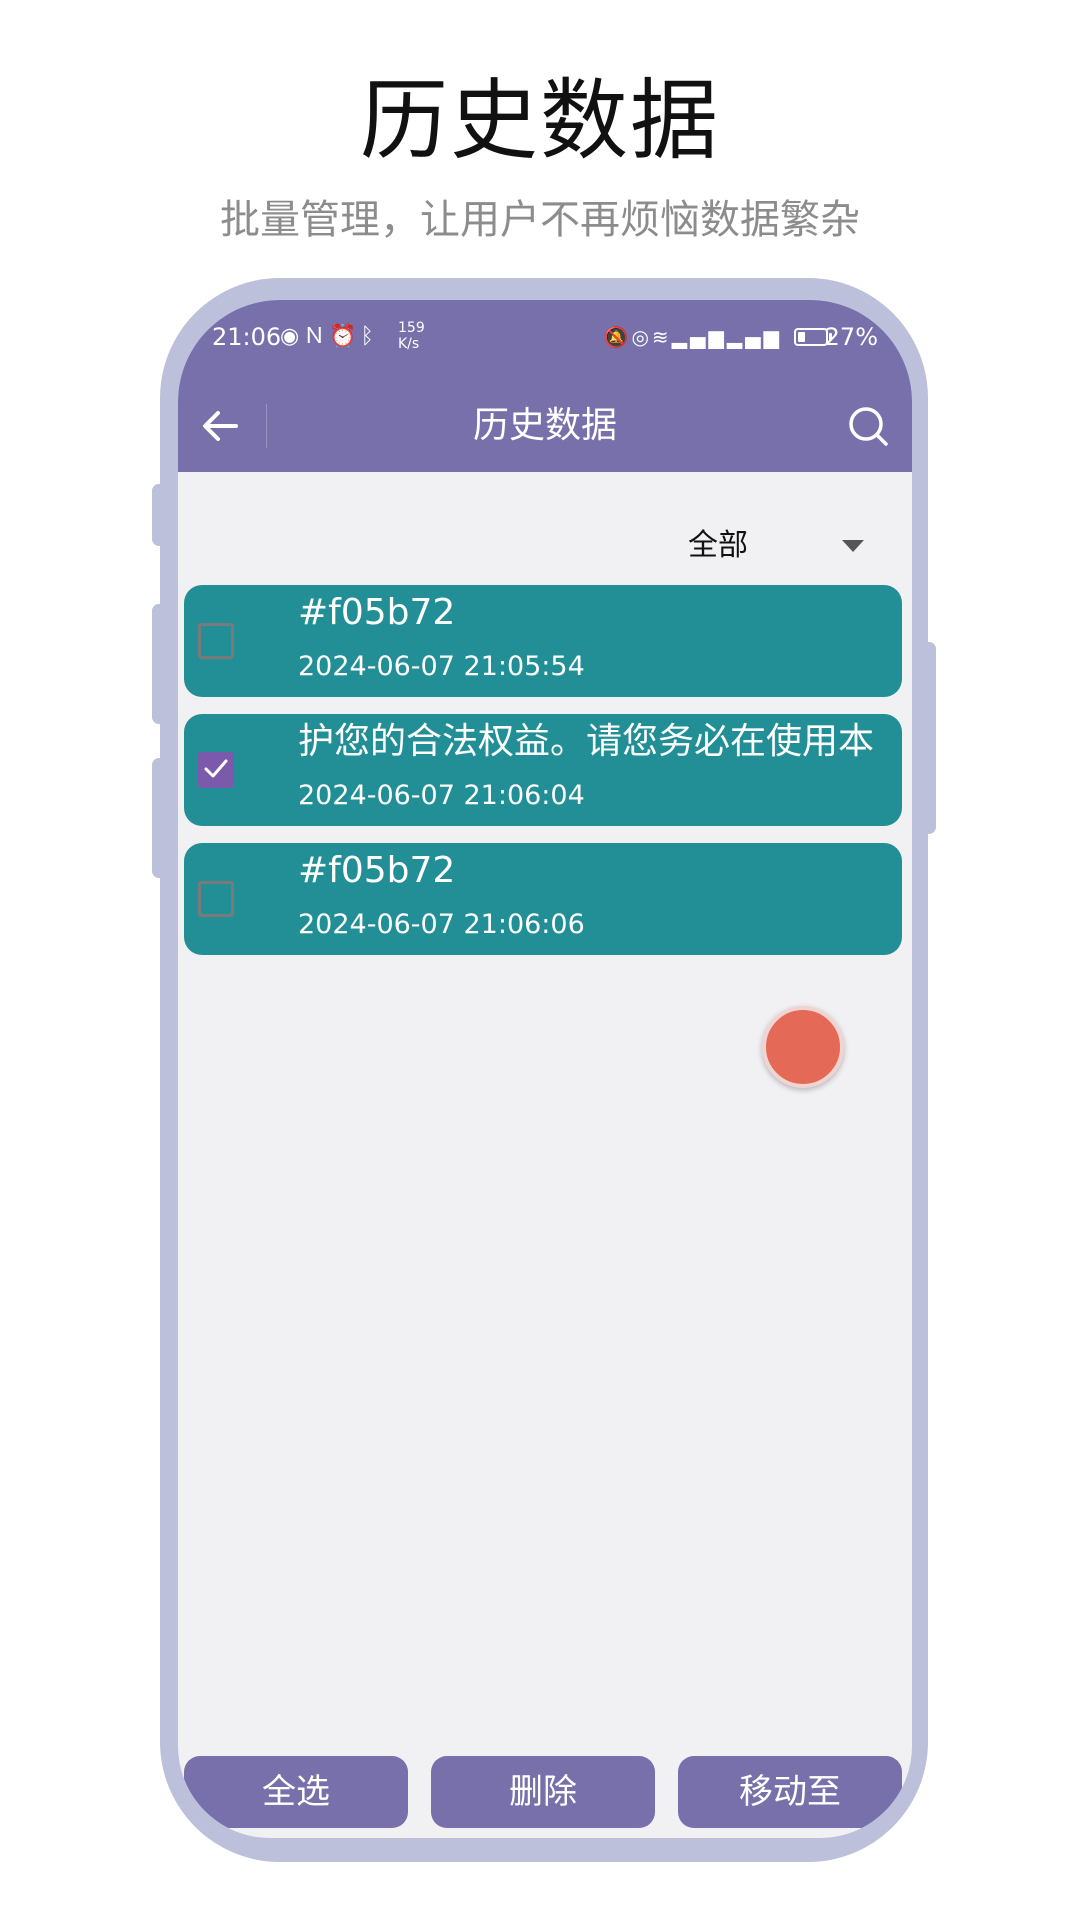 The height and width of the screenshot is (1920, 1080). What do you see at coordinates (159, 515) in the screenshot?
I see `phone-side-button-volume-up` at bounding box center [159, 515].